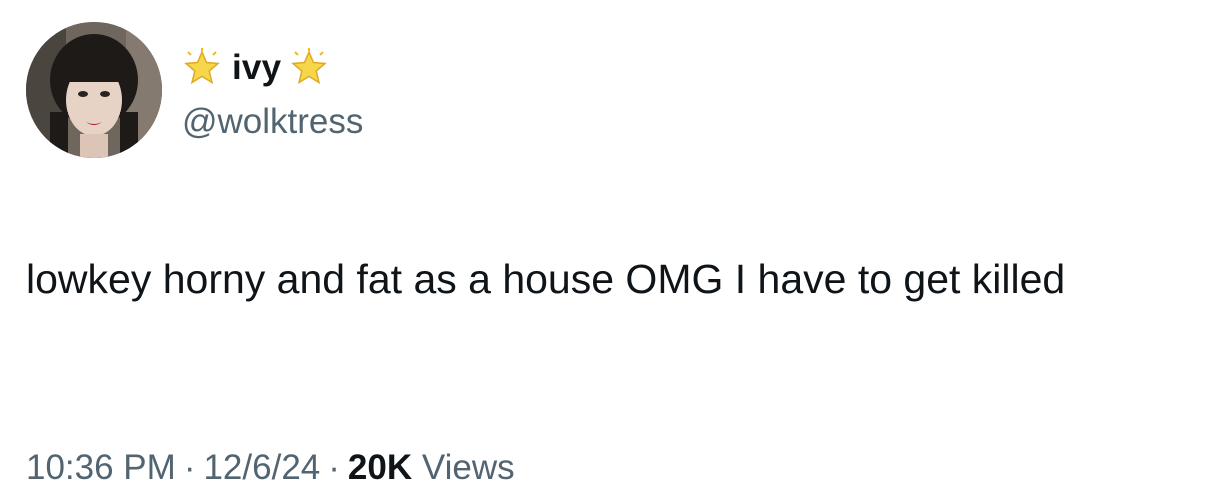 This screenshot has width=1206, height=492. Describe the element at coordinates (101, 467) in the screenshot. I see `tweet-time: 10:36 PM` at that location.